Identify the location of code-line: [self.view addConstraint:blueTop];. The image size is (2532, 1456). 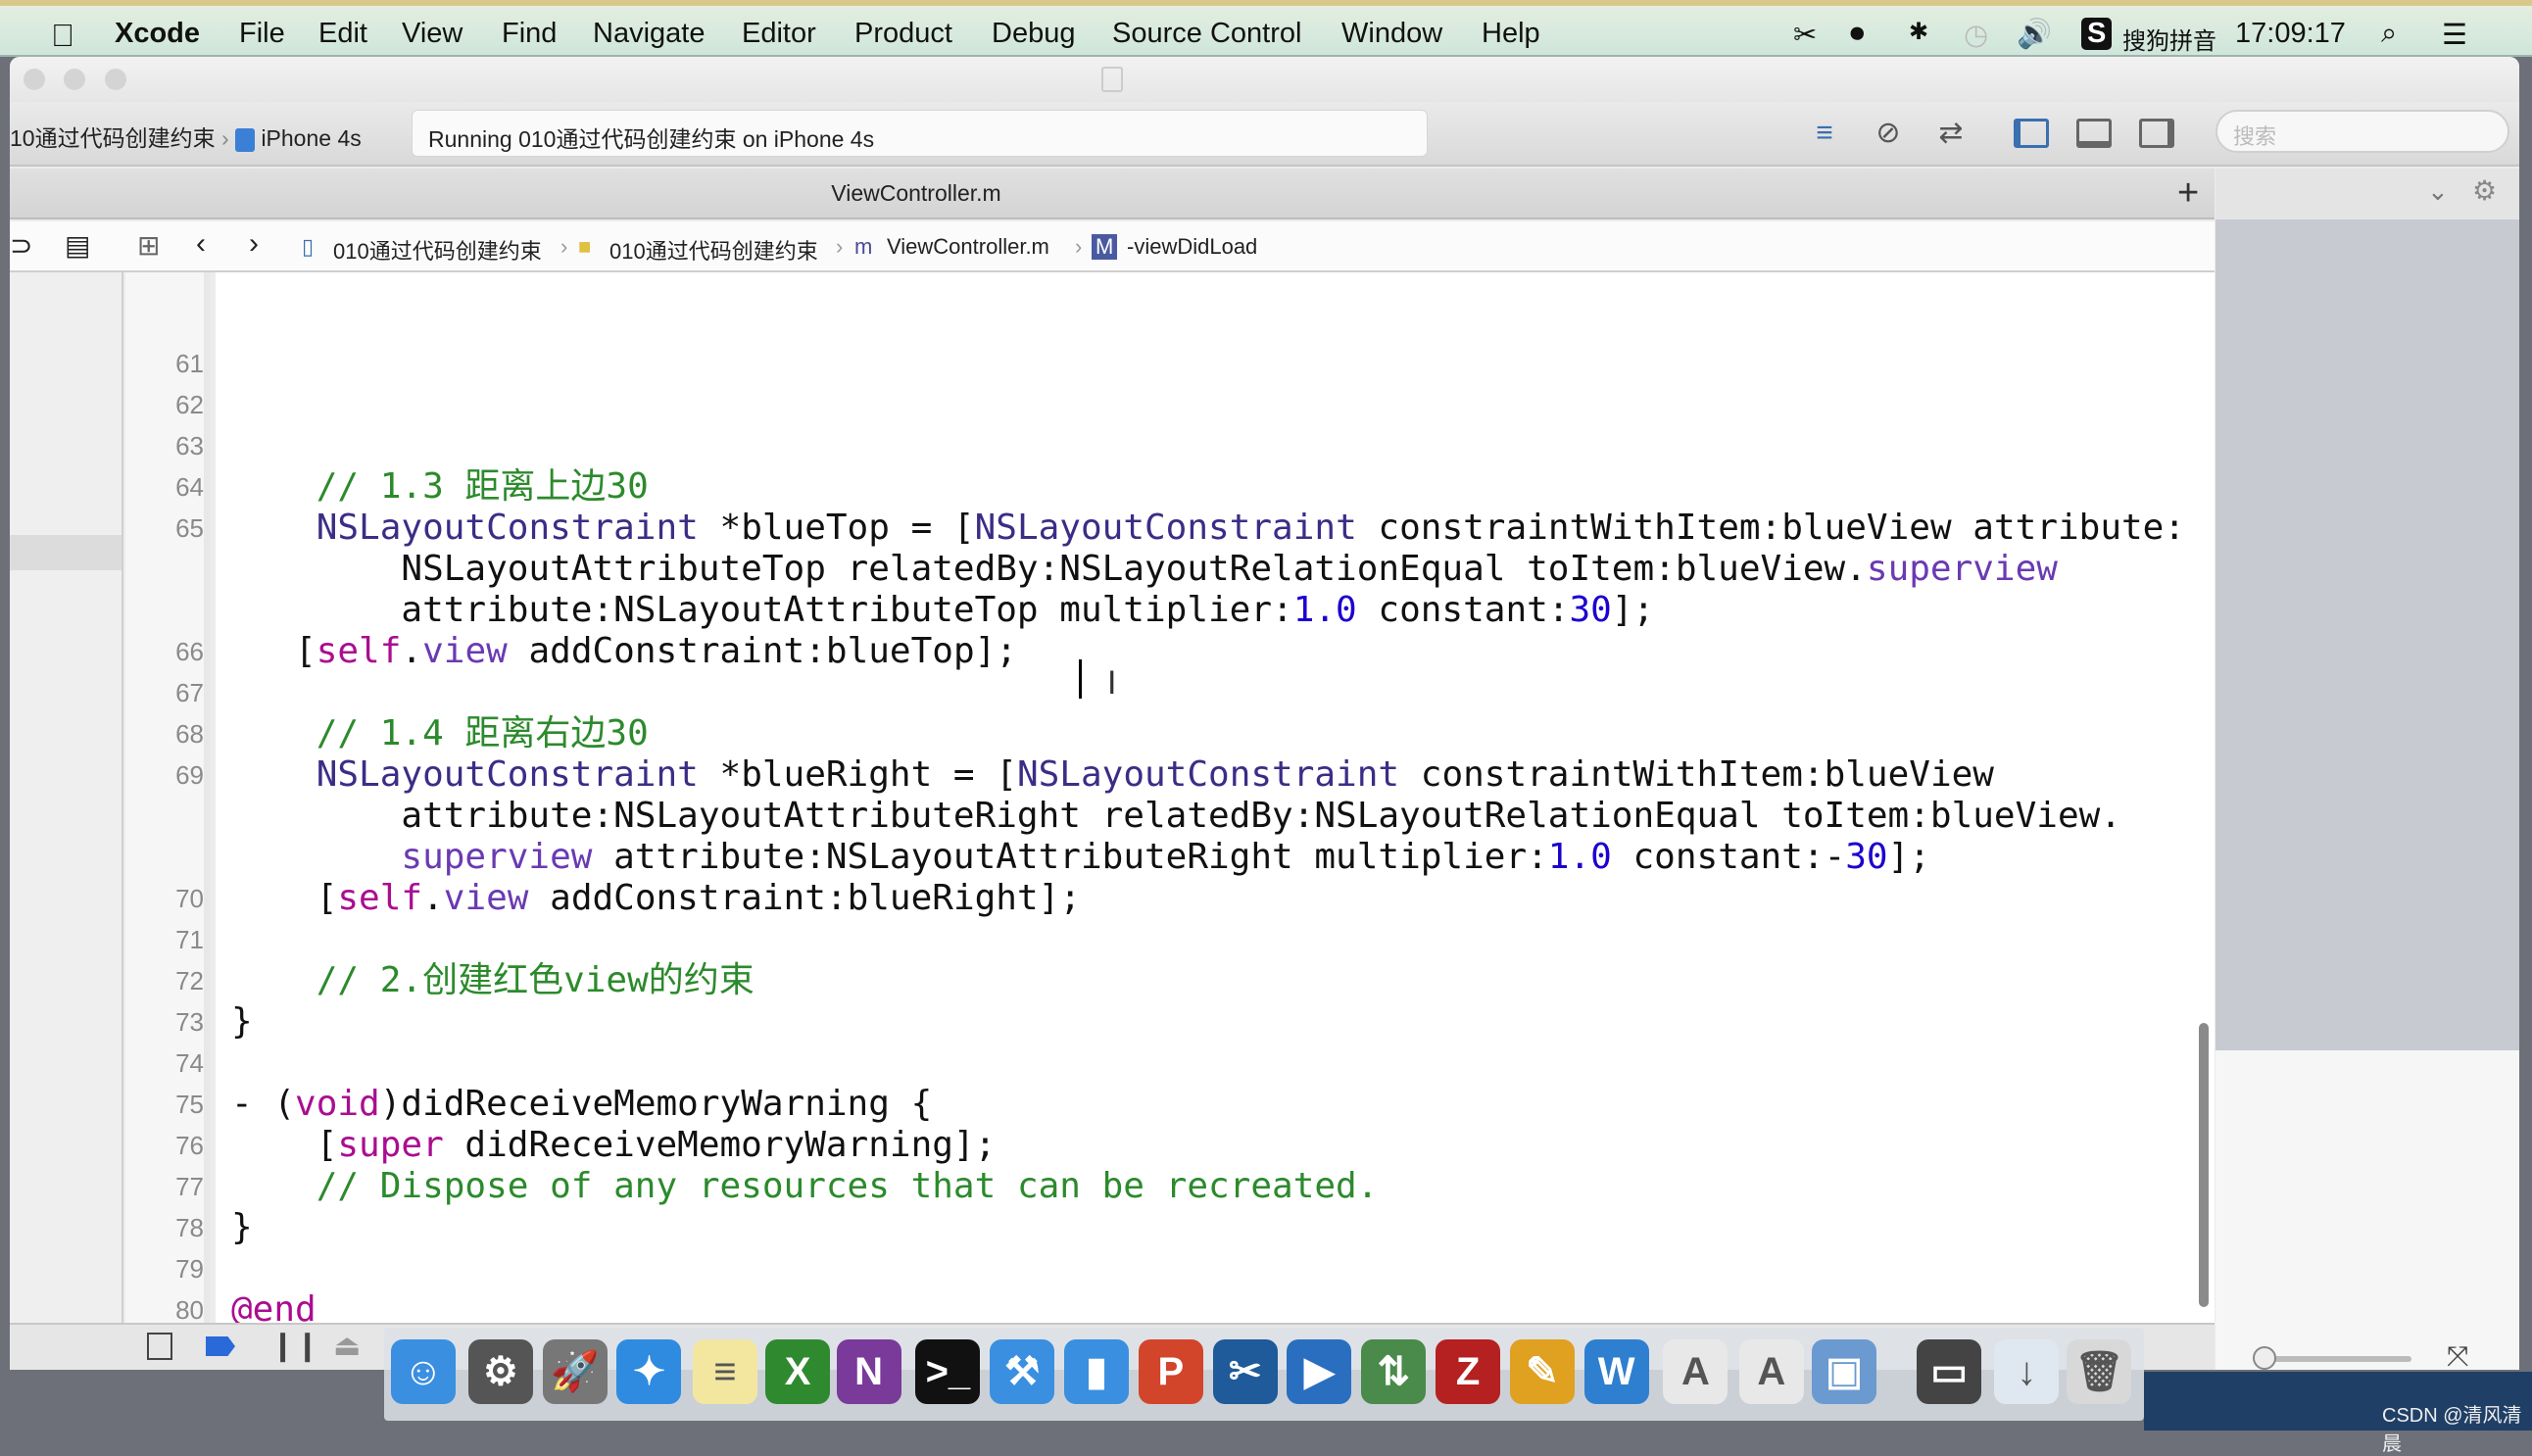
(1223, 651).